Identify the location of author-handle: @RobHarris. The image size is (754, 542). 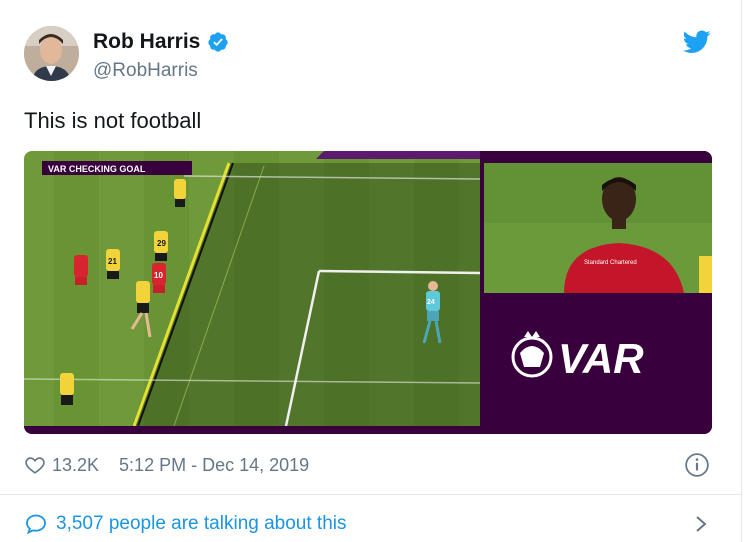
(145, 71).